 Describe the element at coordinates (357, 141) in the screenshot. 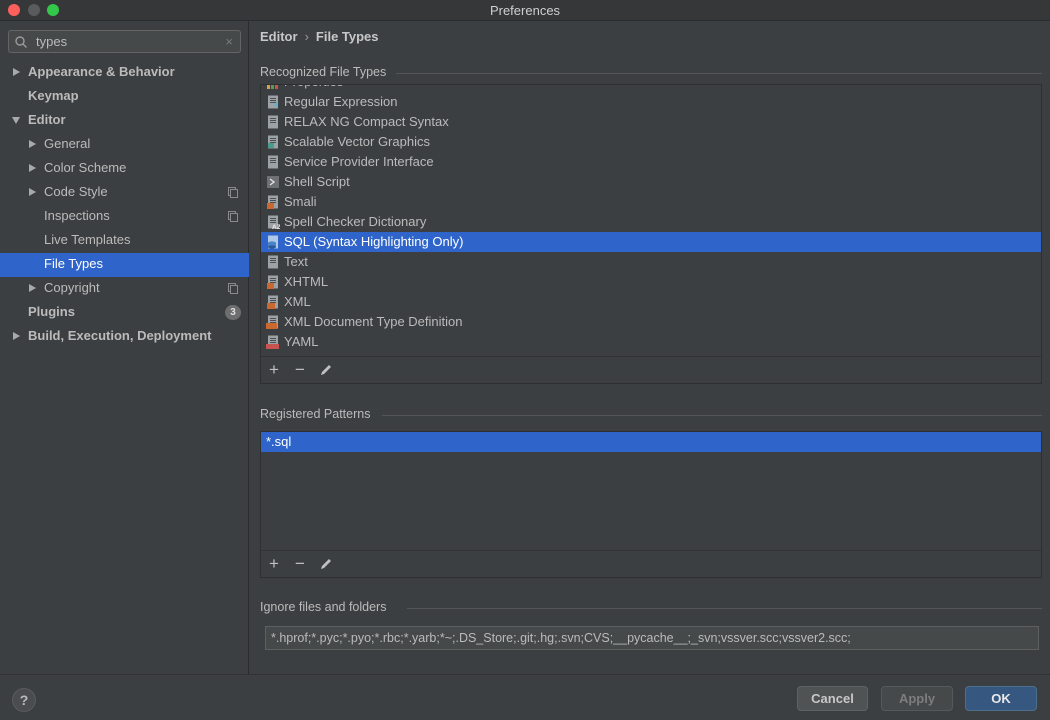

I see `file-type-label: Scalable Vector Graphics` at that location.